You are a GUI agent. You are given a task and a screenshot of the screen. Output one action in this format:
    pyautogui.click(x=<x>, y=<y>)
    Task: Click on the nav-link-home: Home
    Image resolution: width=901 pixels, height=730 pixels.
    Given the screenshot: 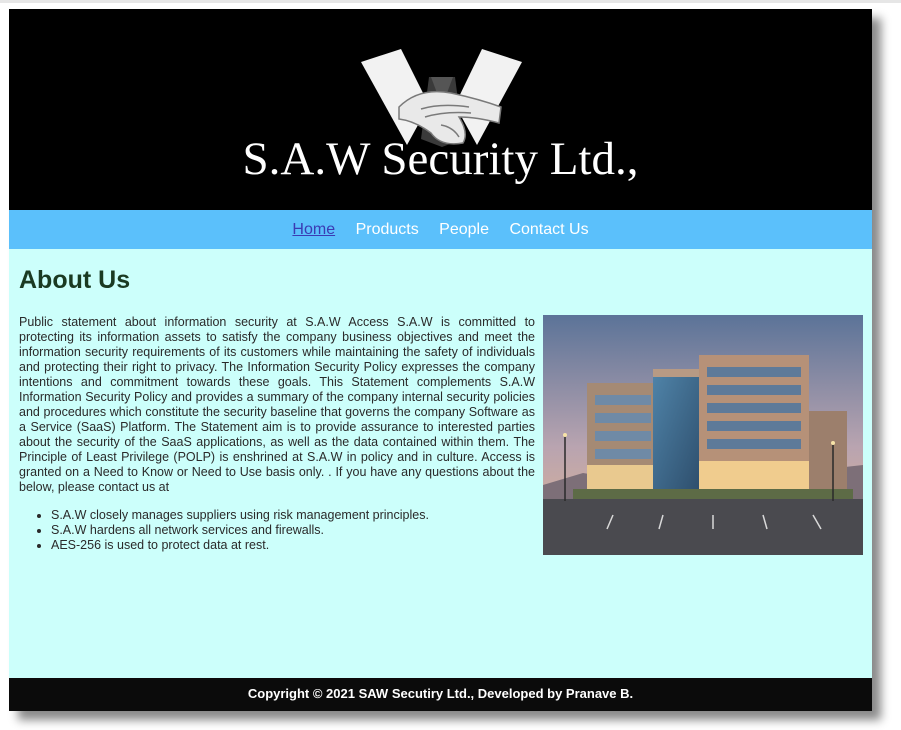 What is the action you would take?
    pyautogui.click(x=313, y=229)
    